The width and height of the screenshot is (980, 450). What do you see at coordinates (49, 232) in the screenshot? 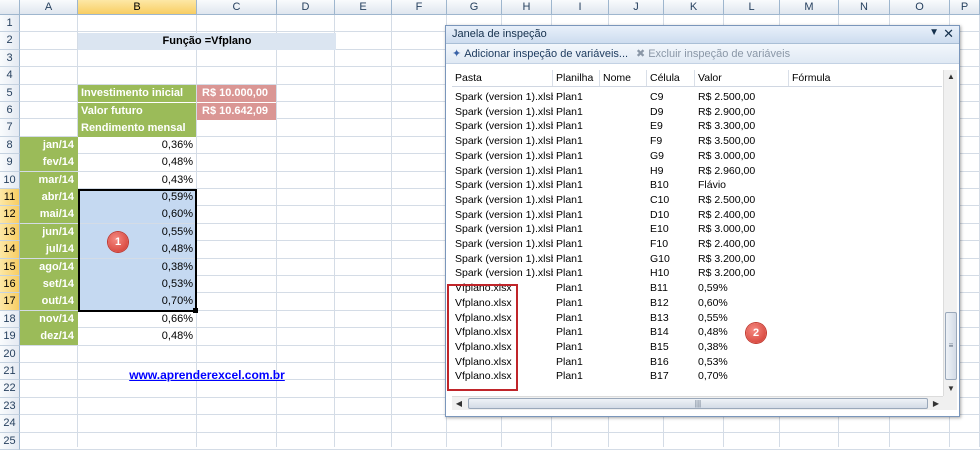
I see `month-cell: jun/14` at bounding box center [49, 232].